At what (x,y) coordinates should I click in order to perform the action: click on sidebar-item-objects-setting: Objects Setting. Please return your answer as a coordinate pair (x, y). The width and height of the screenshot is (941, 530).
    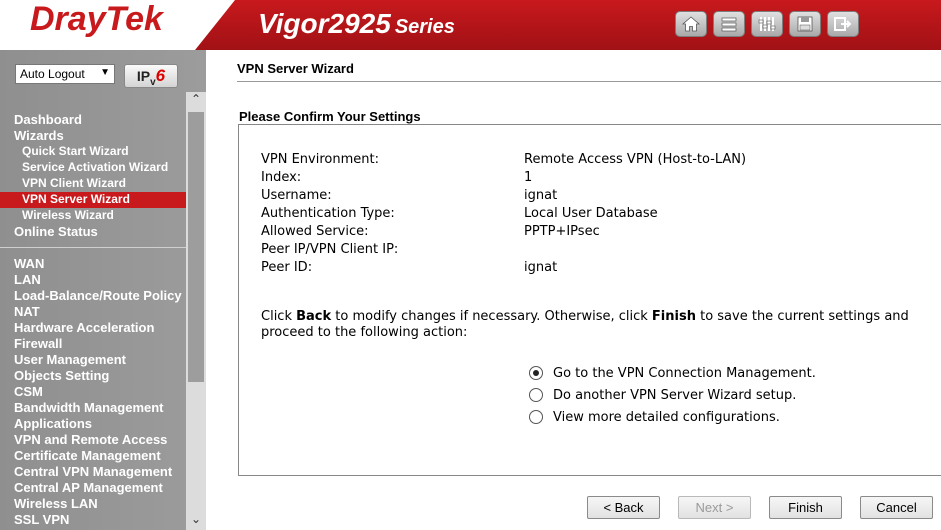
    Looking at the image, I should click on (93, 376).